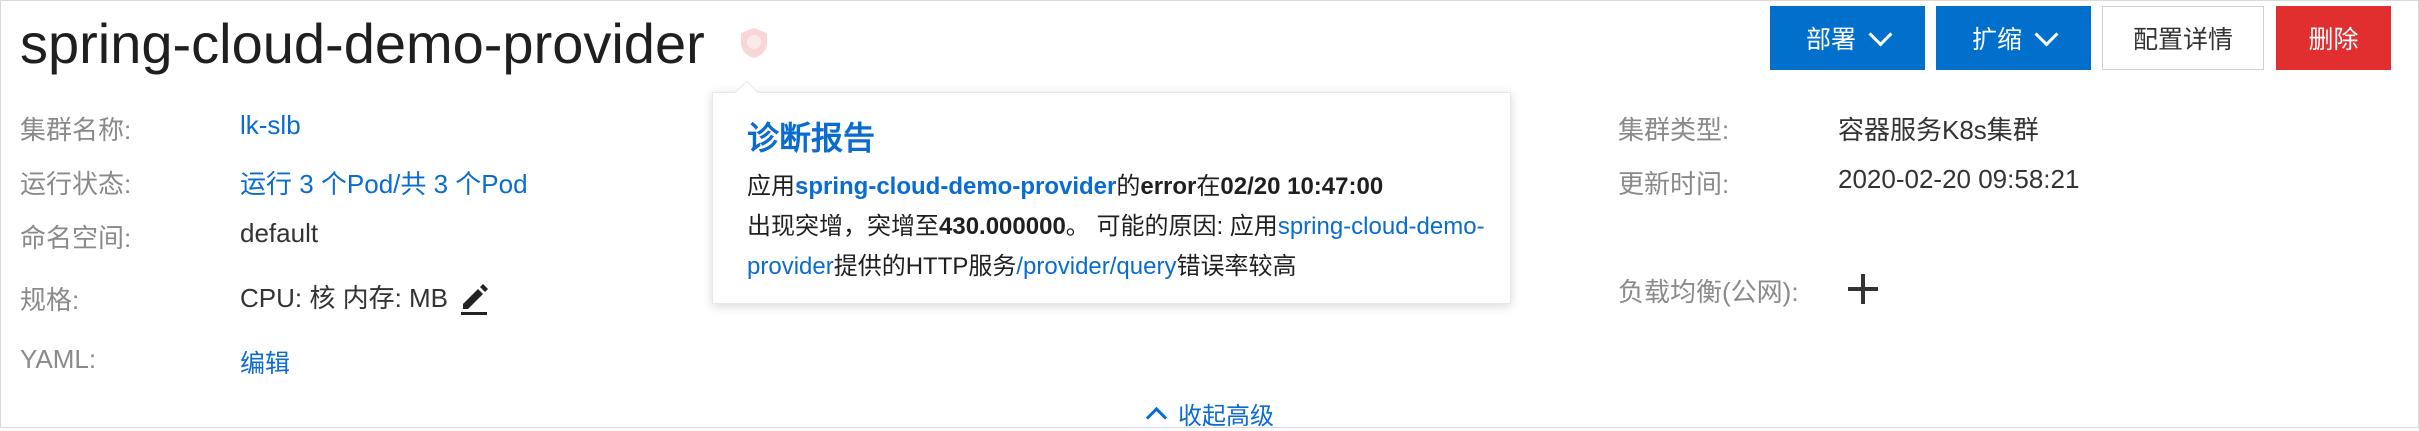 The image size is (2419, 431). Describe the element at coordinates (1171, 226) in the screenshot. I see `popover-text: 。 可能的原因: 应用` at that location.